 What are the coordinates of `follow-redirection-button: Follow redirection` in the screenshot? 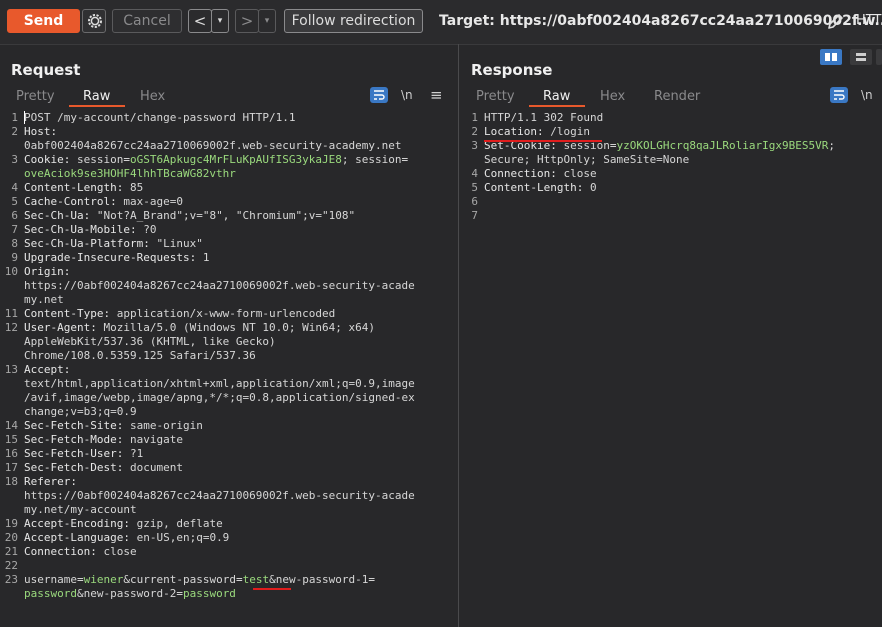 It's located at (353, 21).